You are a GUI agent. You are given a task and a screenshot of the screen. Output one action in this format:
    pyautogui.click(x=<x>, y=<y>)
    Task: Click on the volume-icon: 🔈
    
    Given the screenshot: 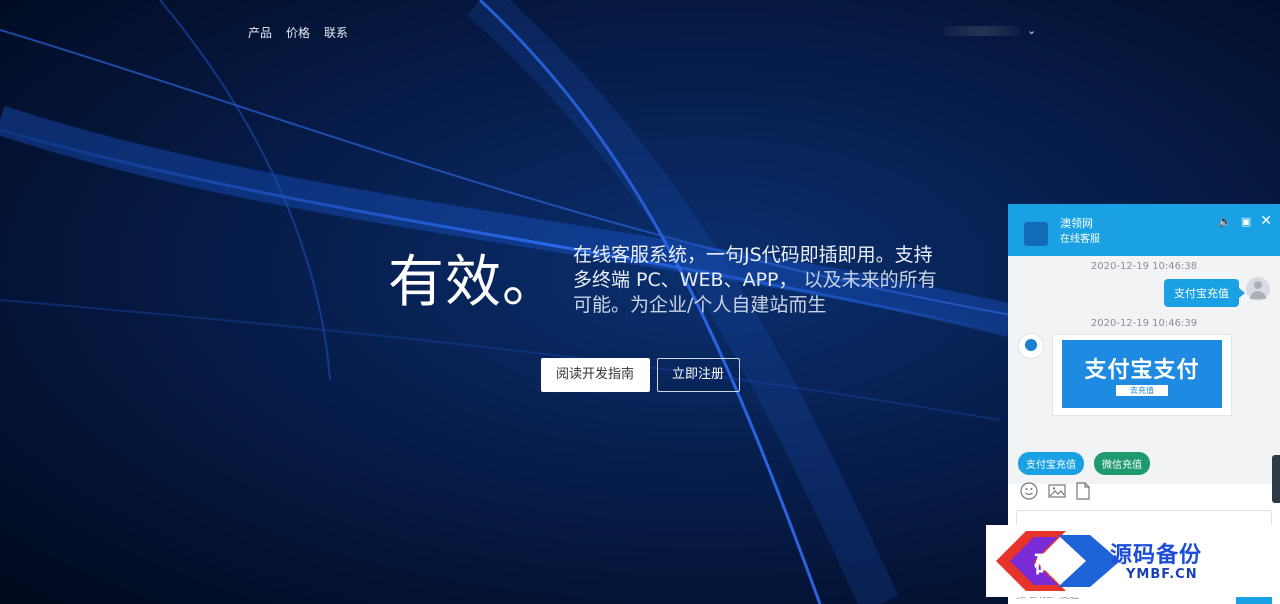 What is the action you would take?
    pyautogui.click(x=1225, y=221)
    